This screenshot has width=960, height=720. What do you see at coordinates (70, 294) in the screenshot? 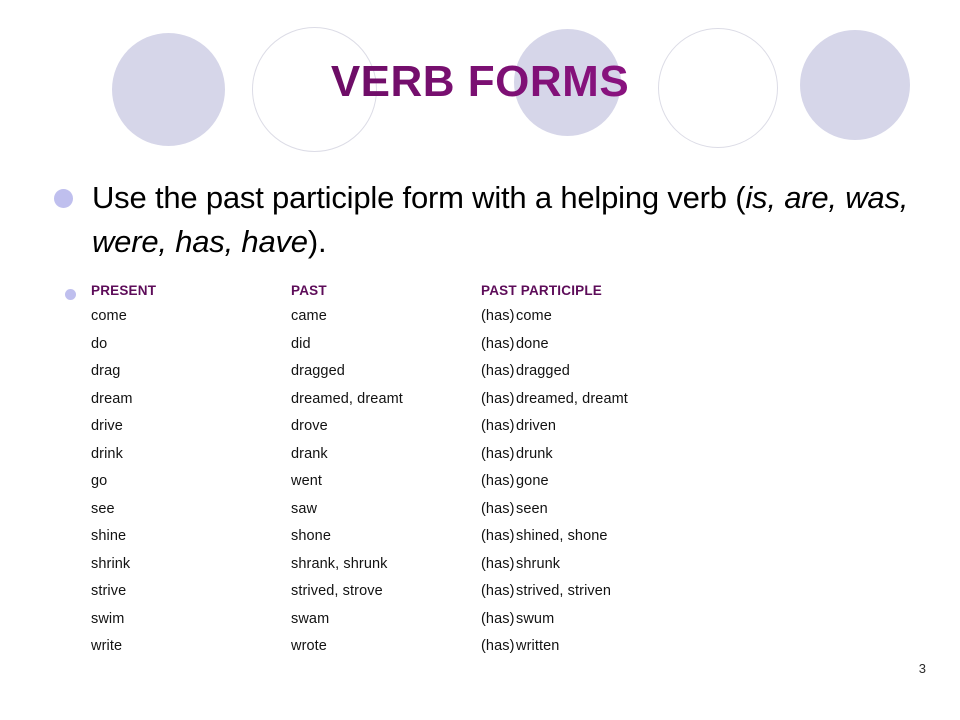
I see `bullet-dot-small-icon` at bounding box center [70, 294].